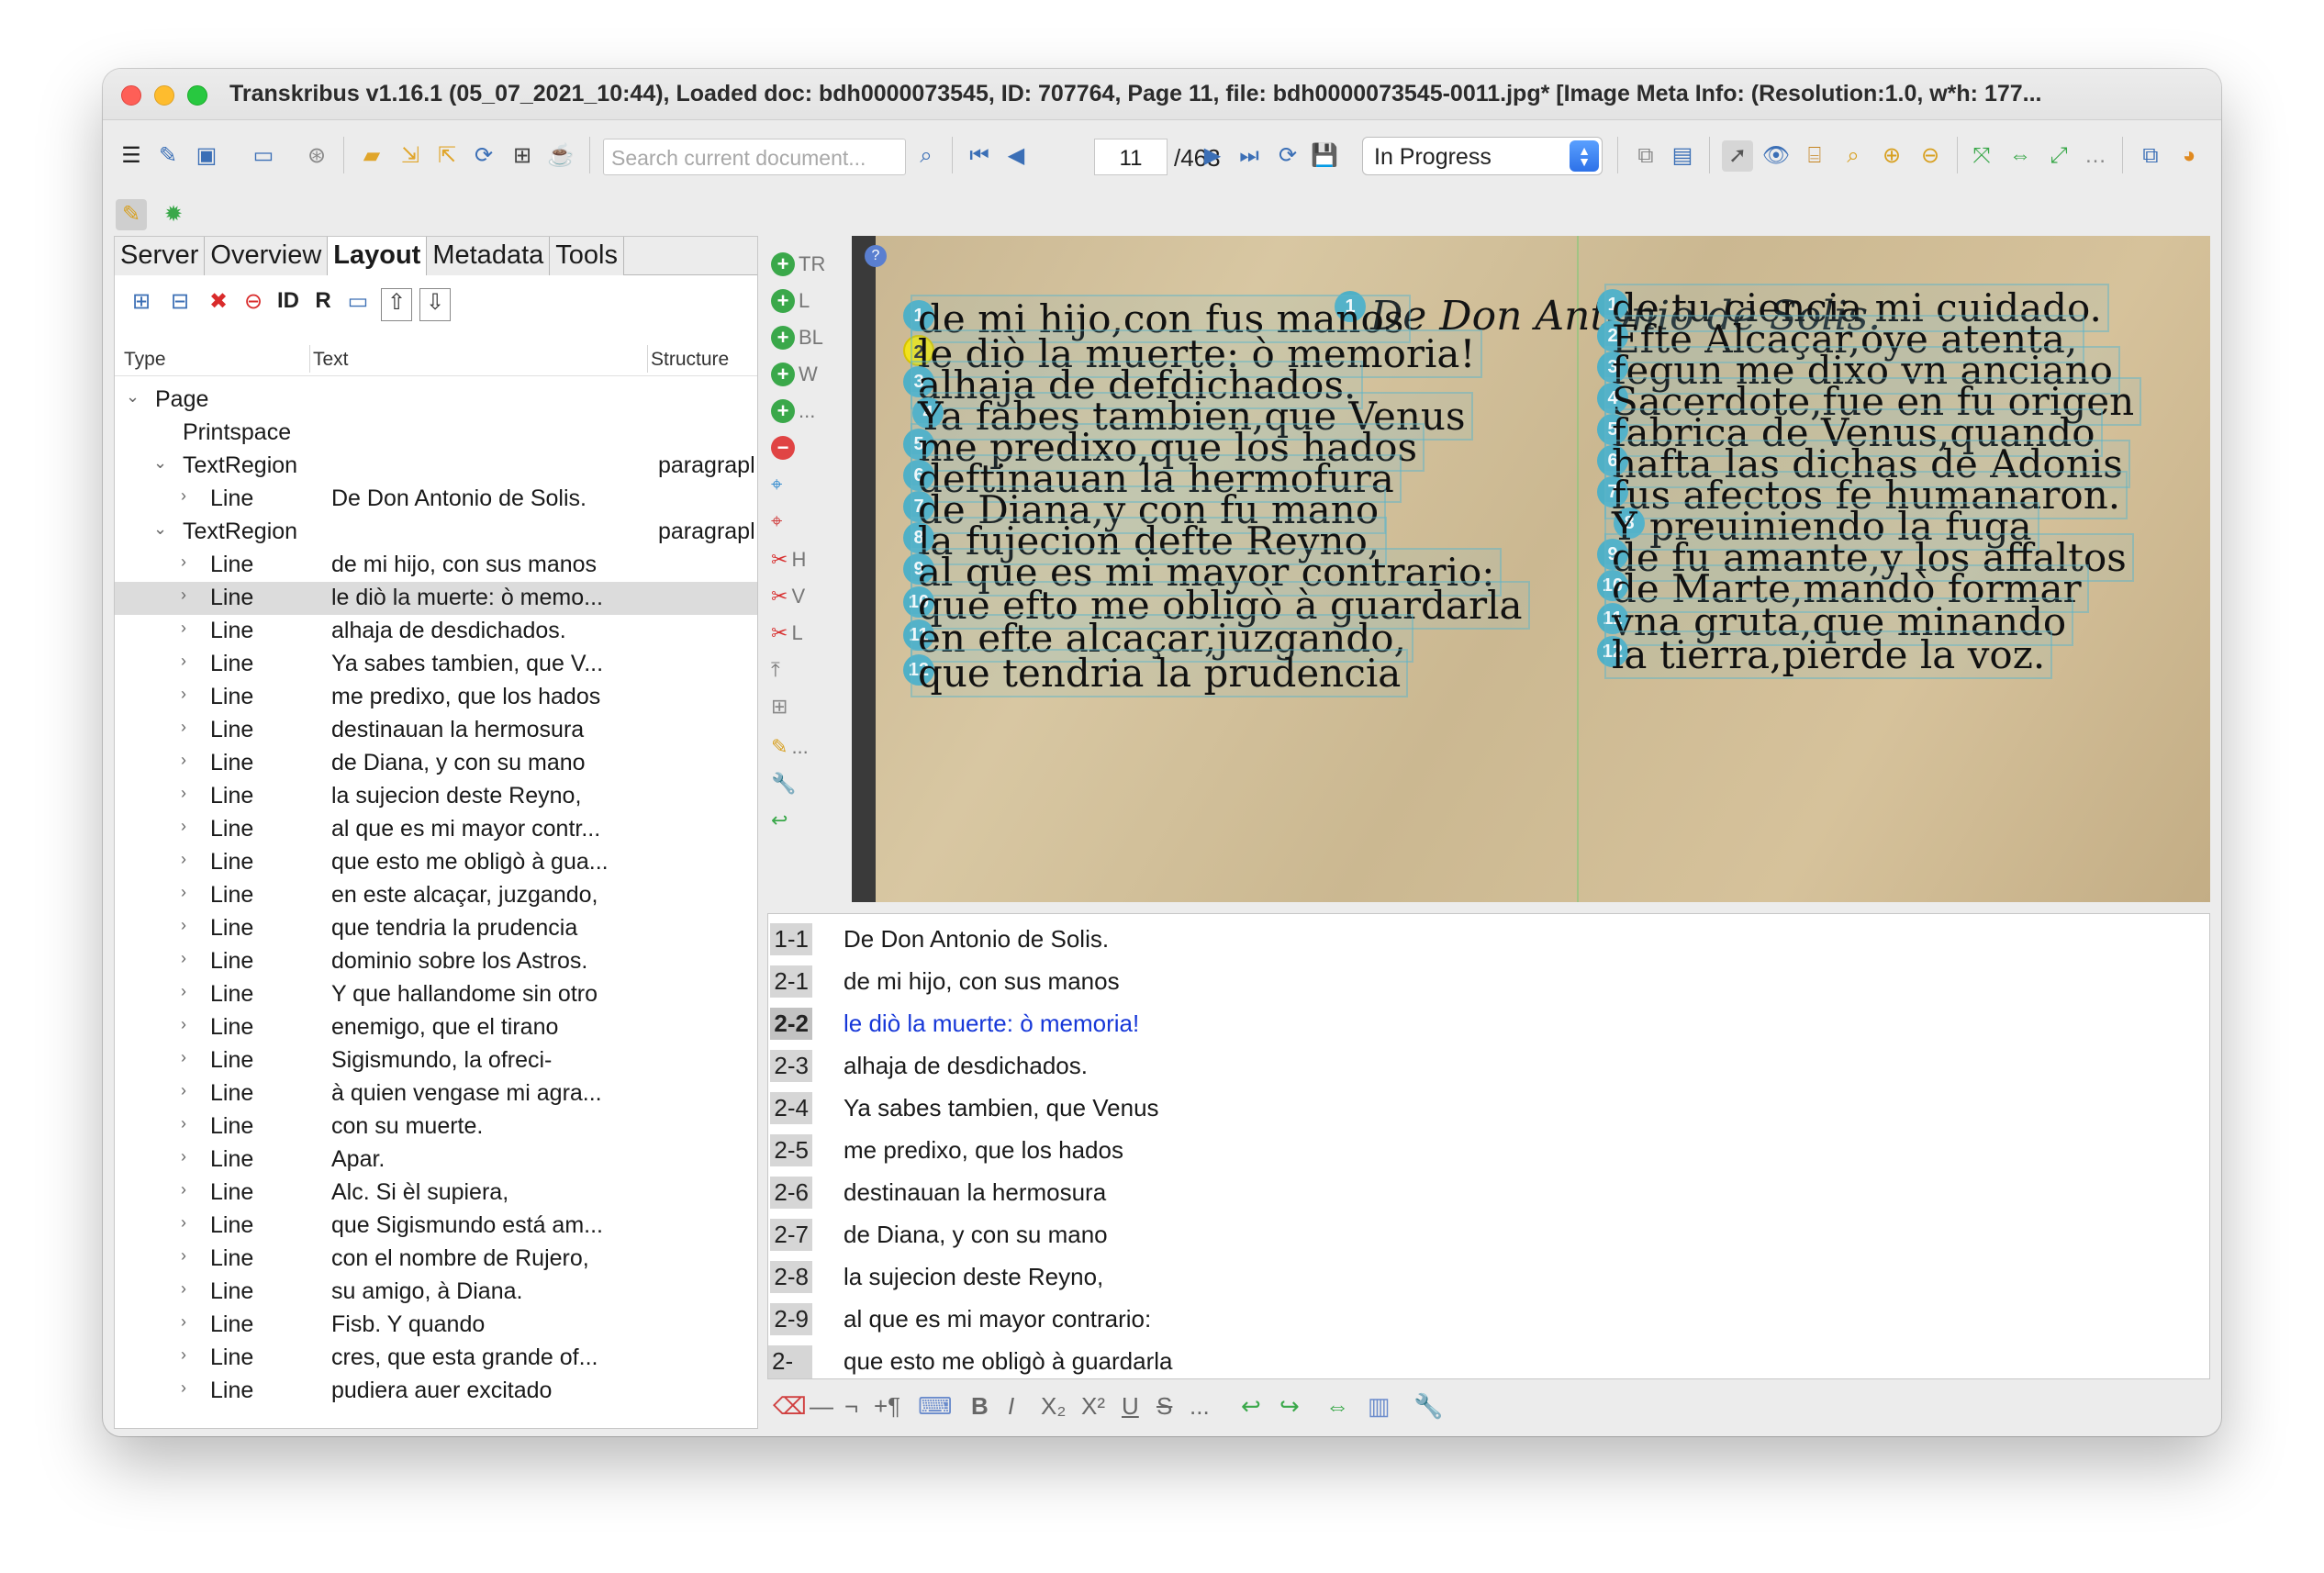  Describe the element at coordinates (410, 156) in the screenshot. I see `import-icon: ⇲` at that location.